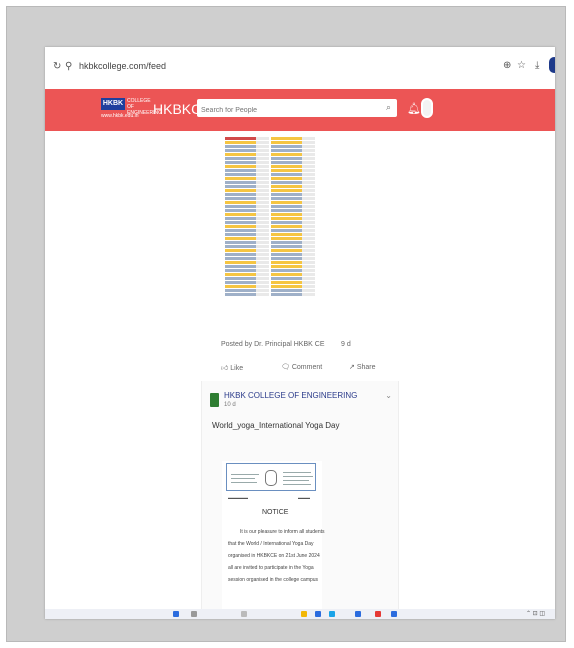  What do you see at coordinates (300, 68) in the screenshot?
I see `browser-bar: ↻ ⚲ hkbkcollege.com/feed ⊕ ☆ ⤓` at bounding box center [300, 68].